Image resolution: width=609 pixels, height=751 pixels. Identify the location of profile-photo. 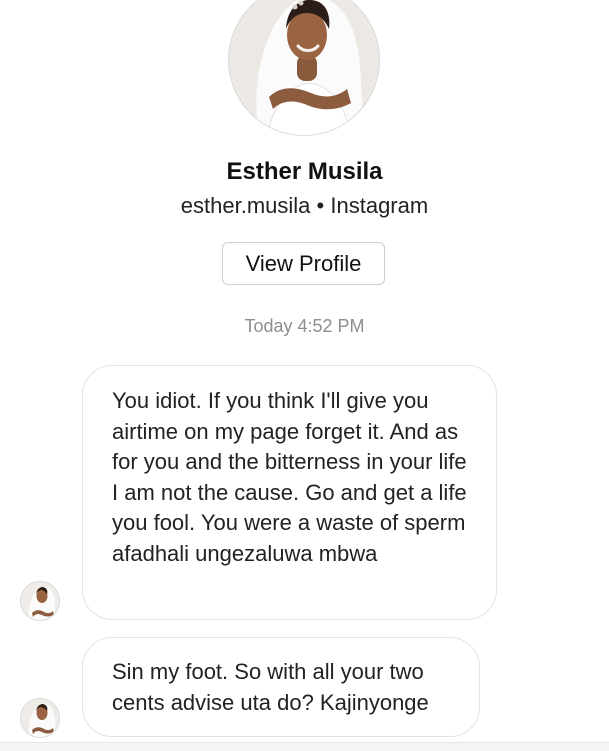
(304, 67).